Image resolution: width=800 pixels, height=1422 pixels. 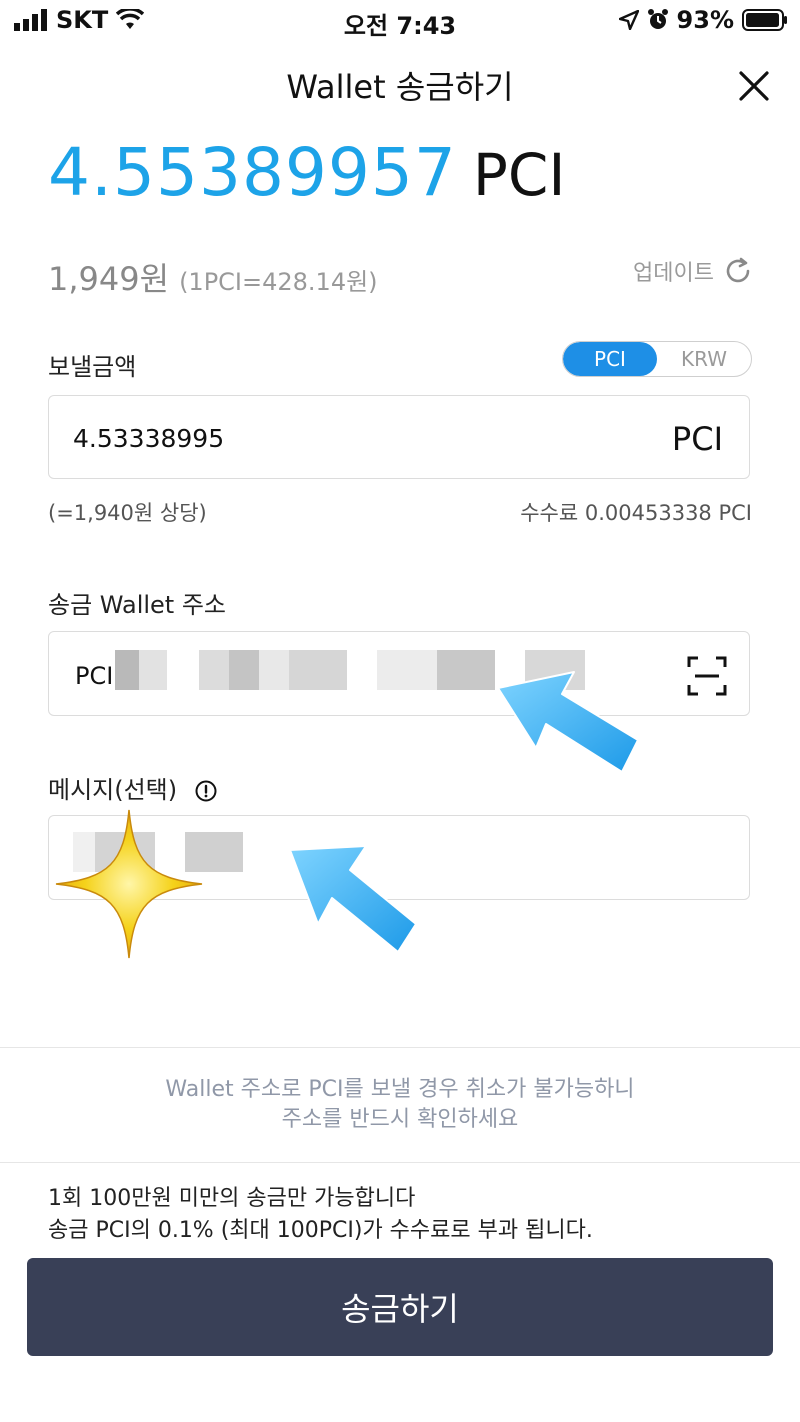 I want to click on currency-toggle: PCI KRW, so click(x=657, y=359).